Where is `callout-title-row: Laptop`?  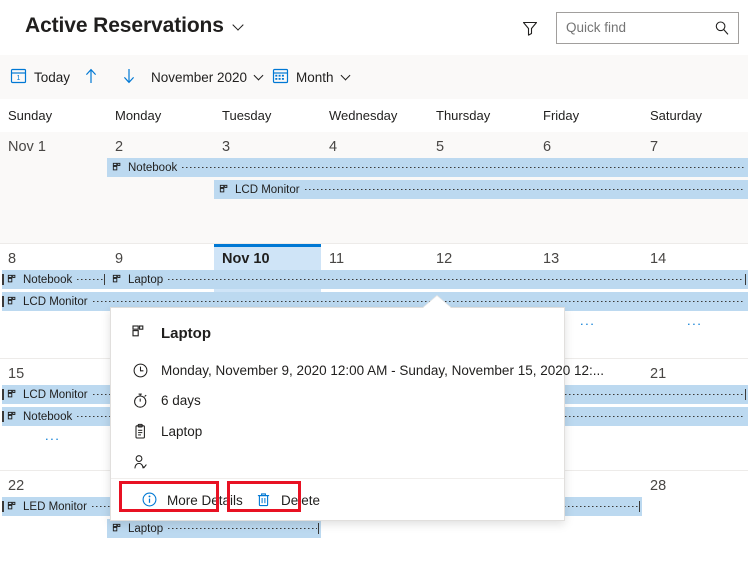 callout-title-row: Laptop is located at coordinates (171, 333).